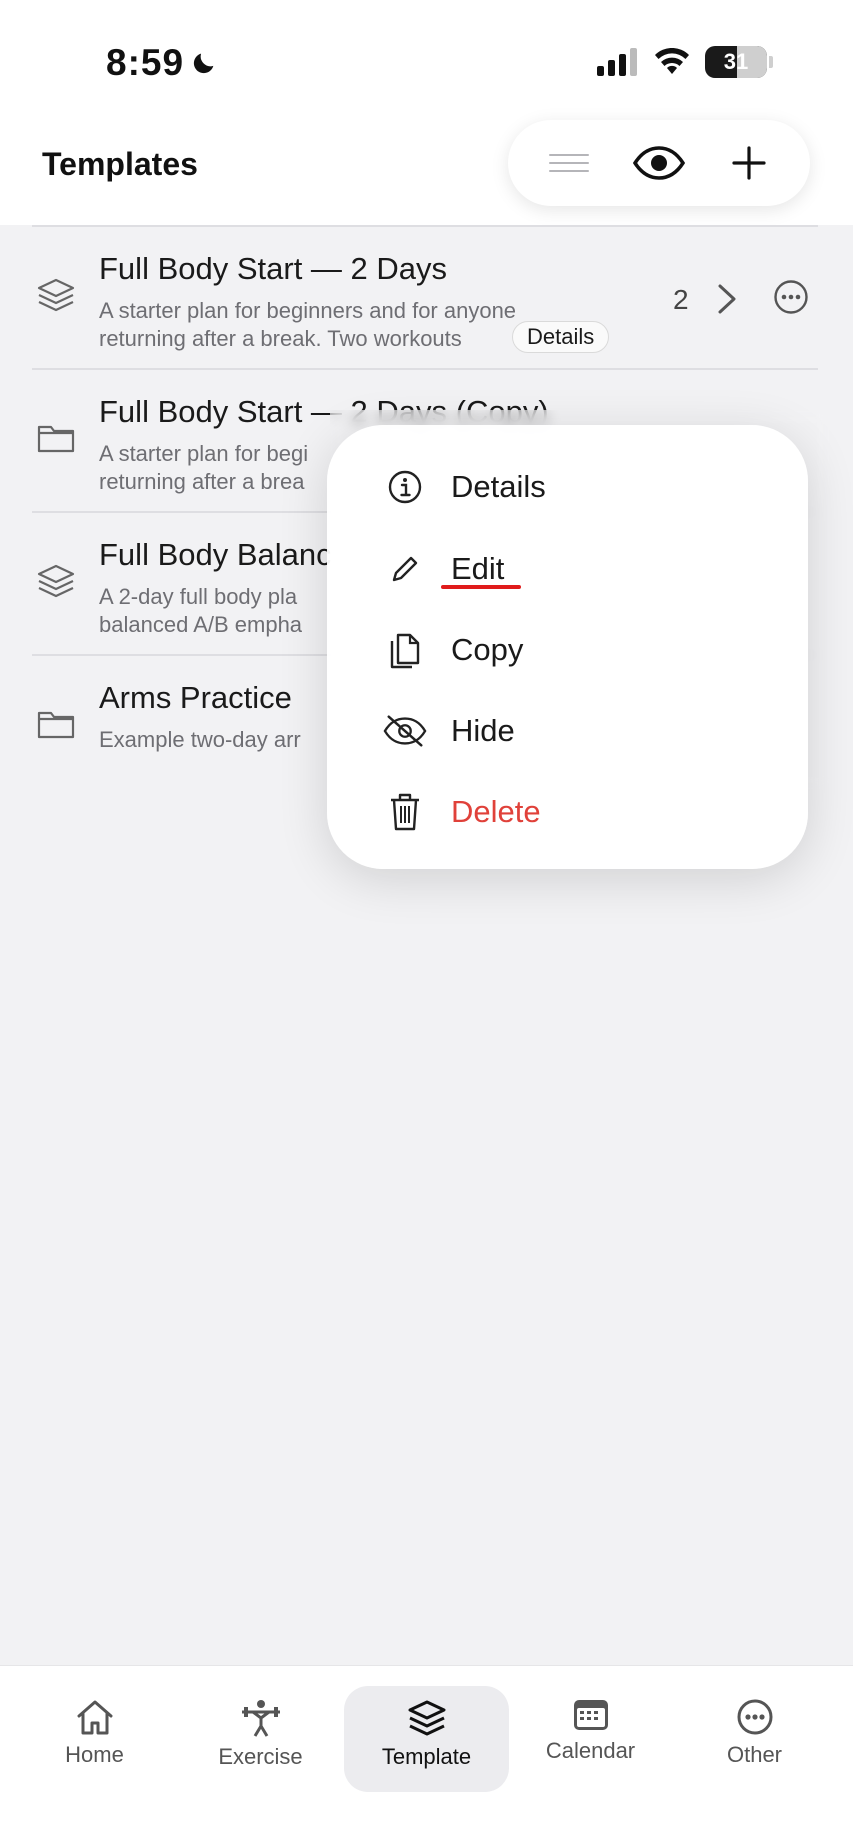  I want to click on tab-bar: Home Exercise Template Calendar Other, so click(426, 1754).